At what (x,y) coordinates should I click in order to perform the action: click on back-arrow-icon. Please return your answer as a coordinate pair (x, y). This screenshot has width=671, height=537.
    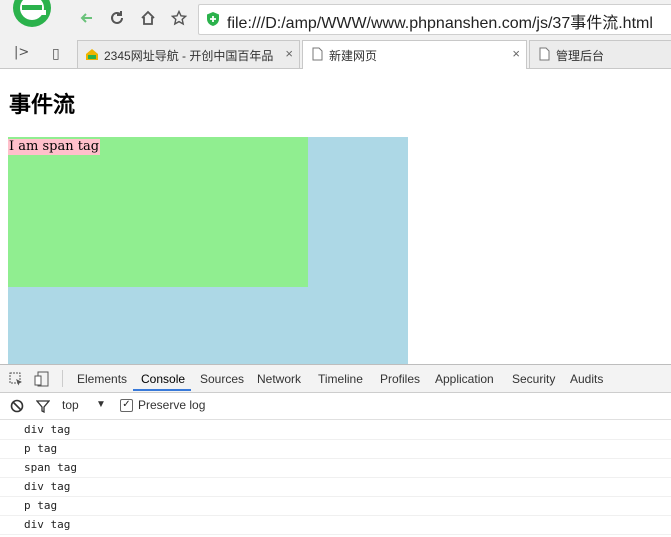
    Looking at the image, I should click on (86, 18).